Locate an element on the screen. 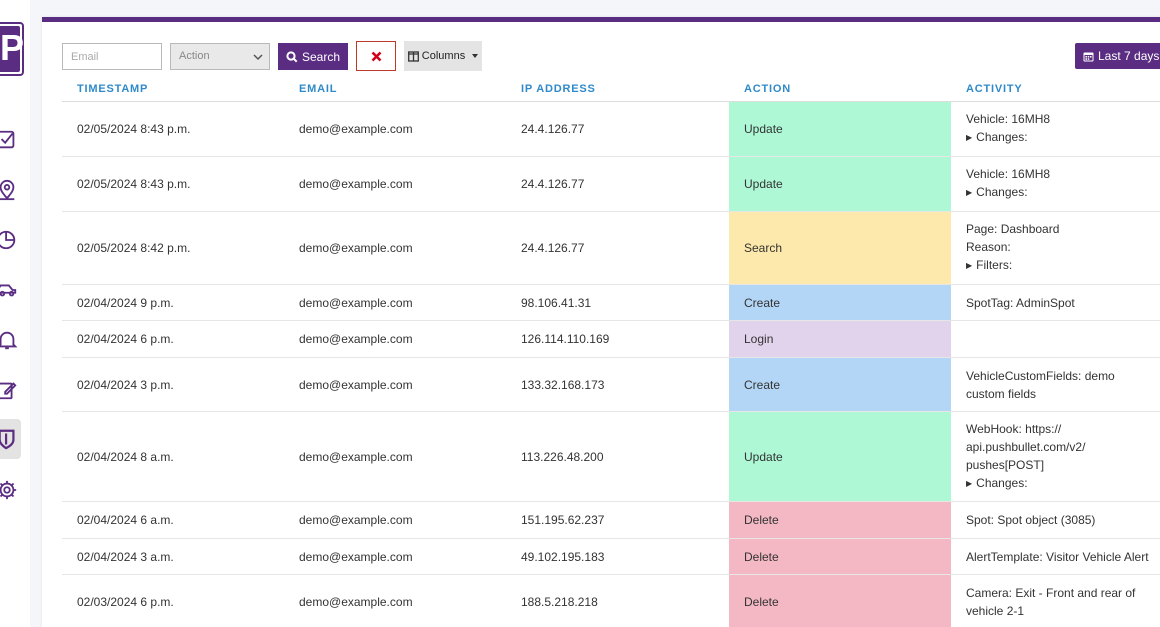 This screenshot has width=1160, height=627. gear-icon is located at coordinates (8, 490).